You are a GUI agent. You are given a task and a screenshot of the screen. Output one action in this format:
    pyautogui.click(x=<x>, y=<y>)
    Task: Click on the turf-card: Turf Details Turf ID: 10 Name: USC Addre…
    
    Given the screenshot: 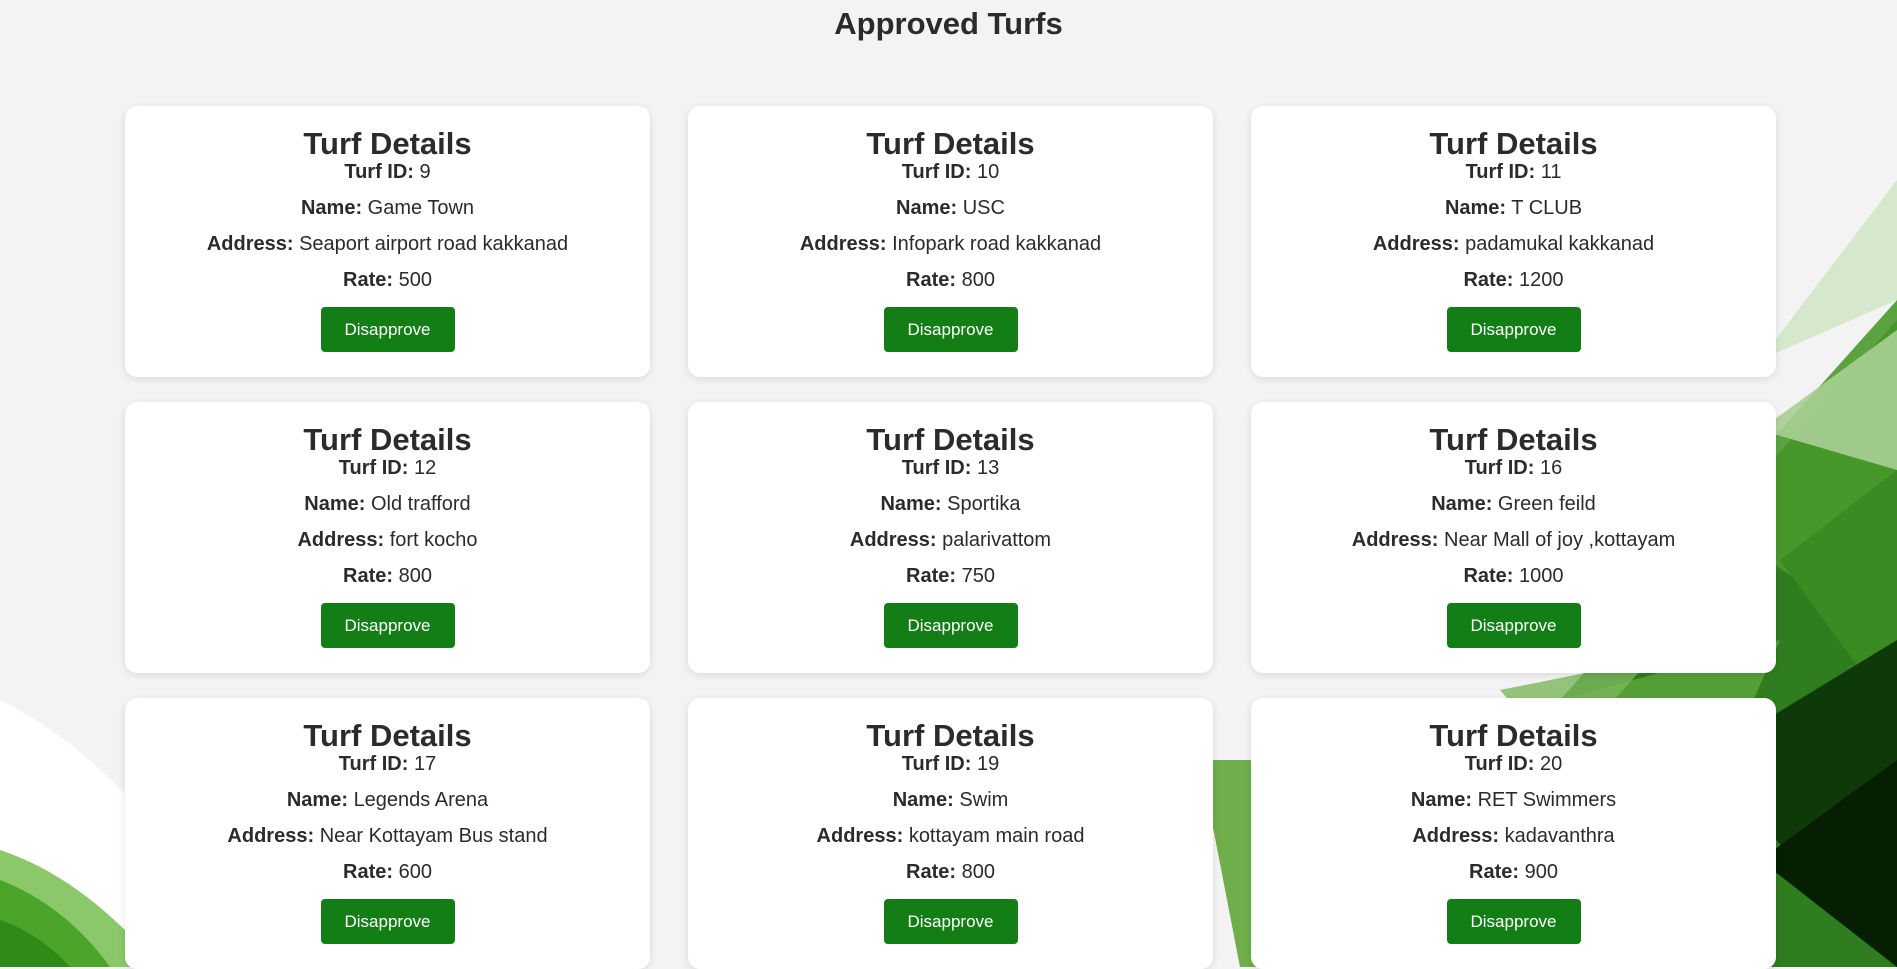 What is the action you would take?
    pyautogui.click(x=950, y=241)
    